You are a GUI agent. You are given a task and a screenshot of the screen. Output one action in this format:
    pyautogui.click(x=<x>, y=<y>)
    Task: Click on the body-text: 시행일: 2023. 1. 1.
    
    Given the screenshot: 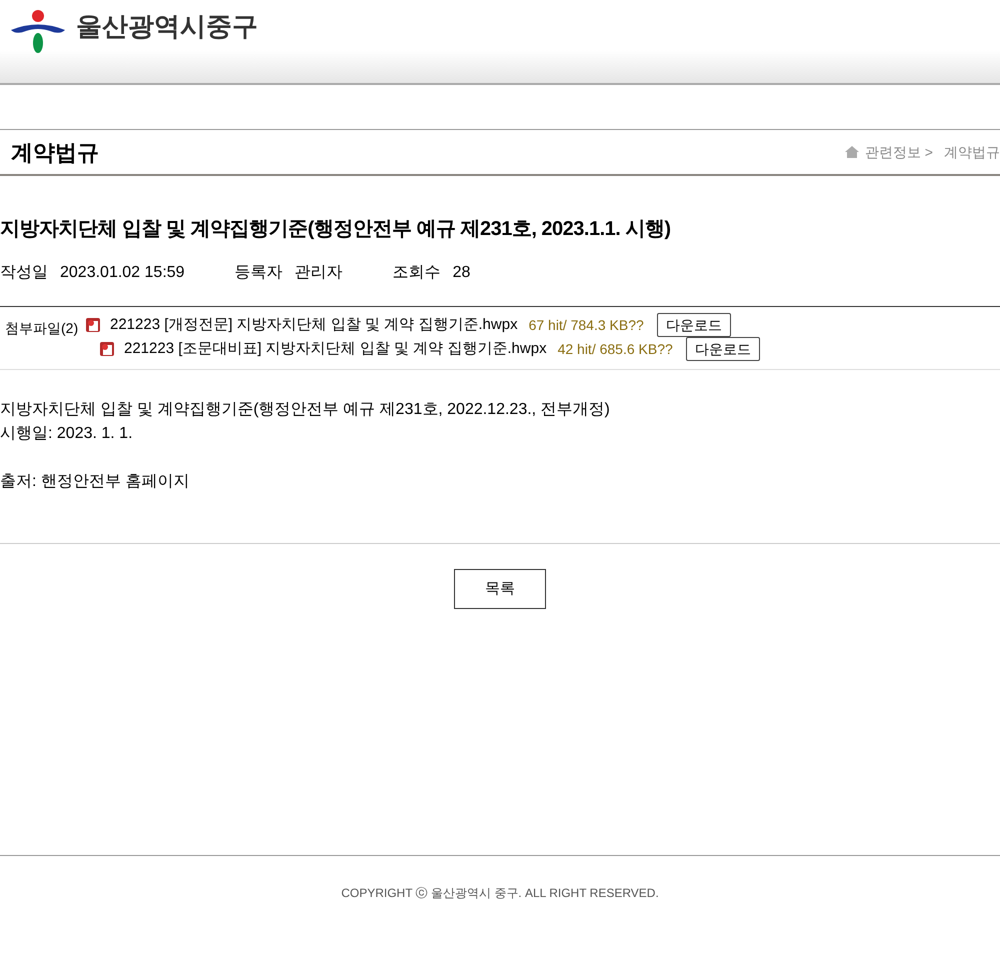 What is the action you would take?
    pyautogui.click(x=67, y=434)
    